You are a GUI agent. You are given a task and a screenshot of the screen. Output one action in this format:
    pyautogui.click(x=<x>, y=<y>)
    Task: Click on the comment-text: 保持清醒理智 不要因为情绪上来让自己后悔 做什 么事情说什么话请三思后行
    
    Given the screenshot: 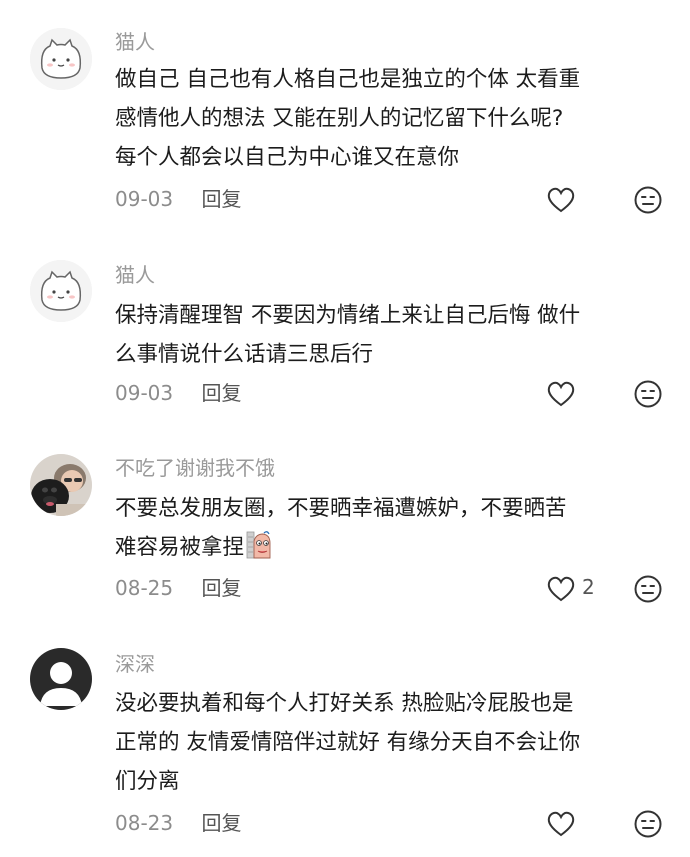 What is the action you would take?
    pyautogui.click(x=387, y=335)
    